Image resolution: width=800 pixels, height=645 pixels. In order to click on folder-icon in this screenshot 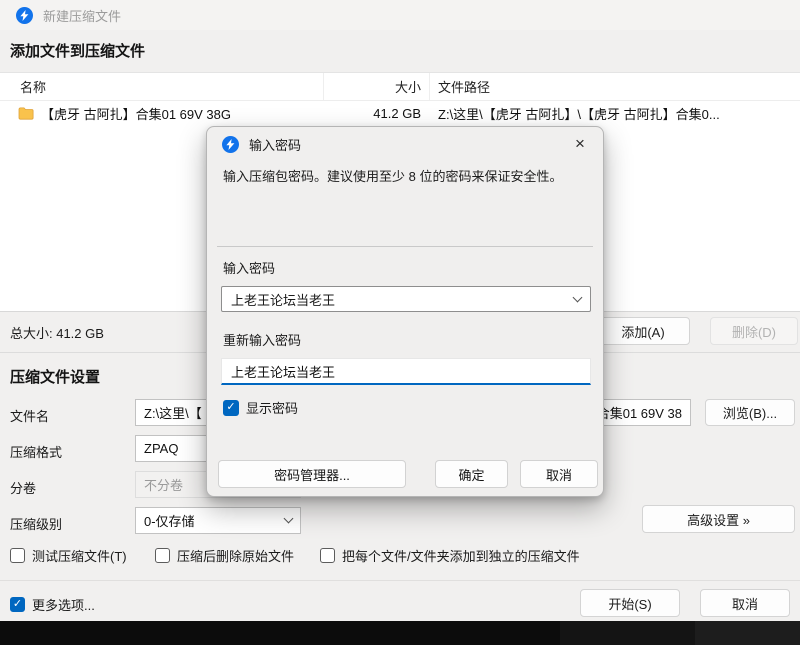, I will do `click(26, 113)`.